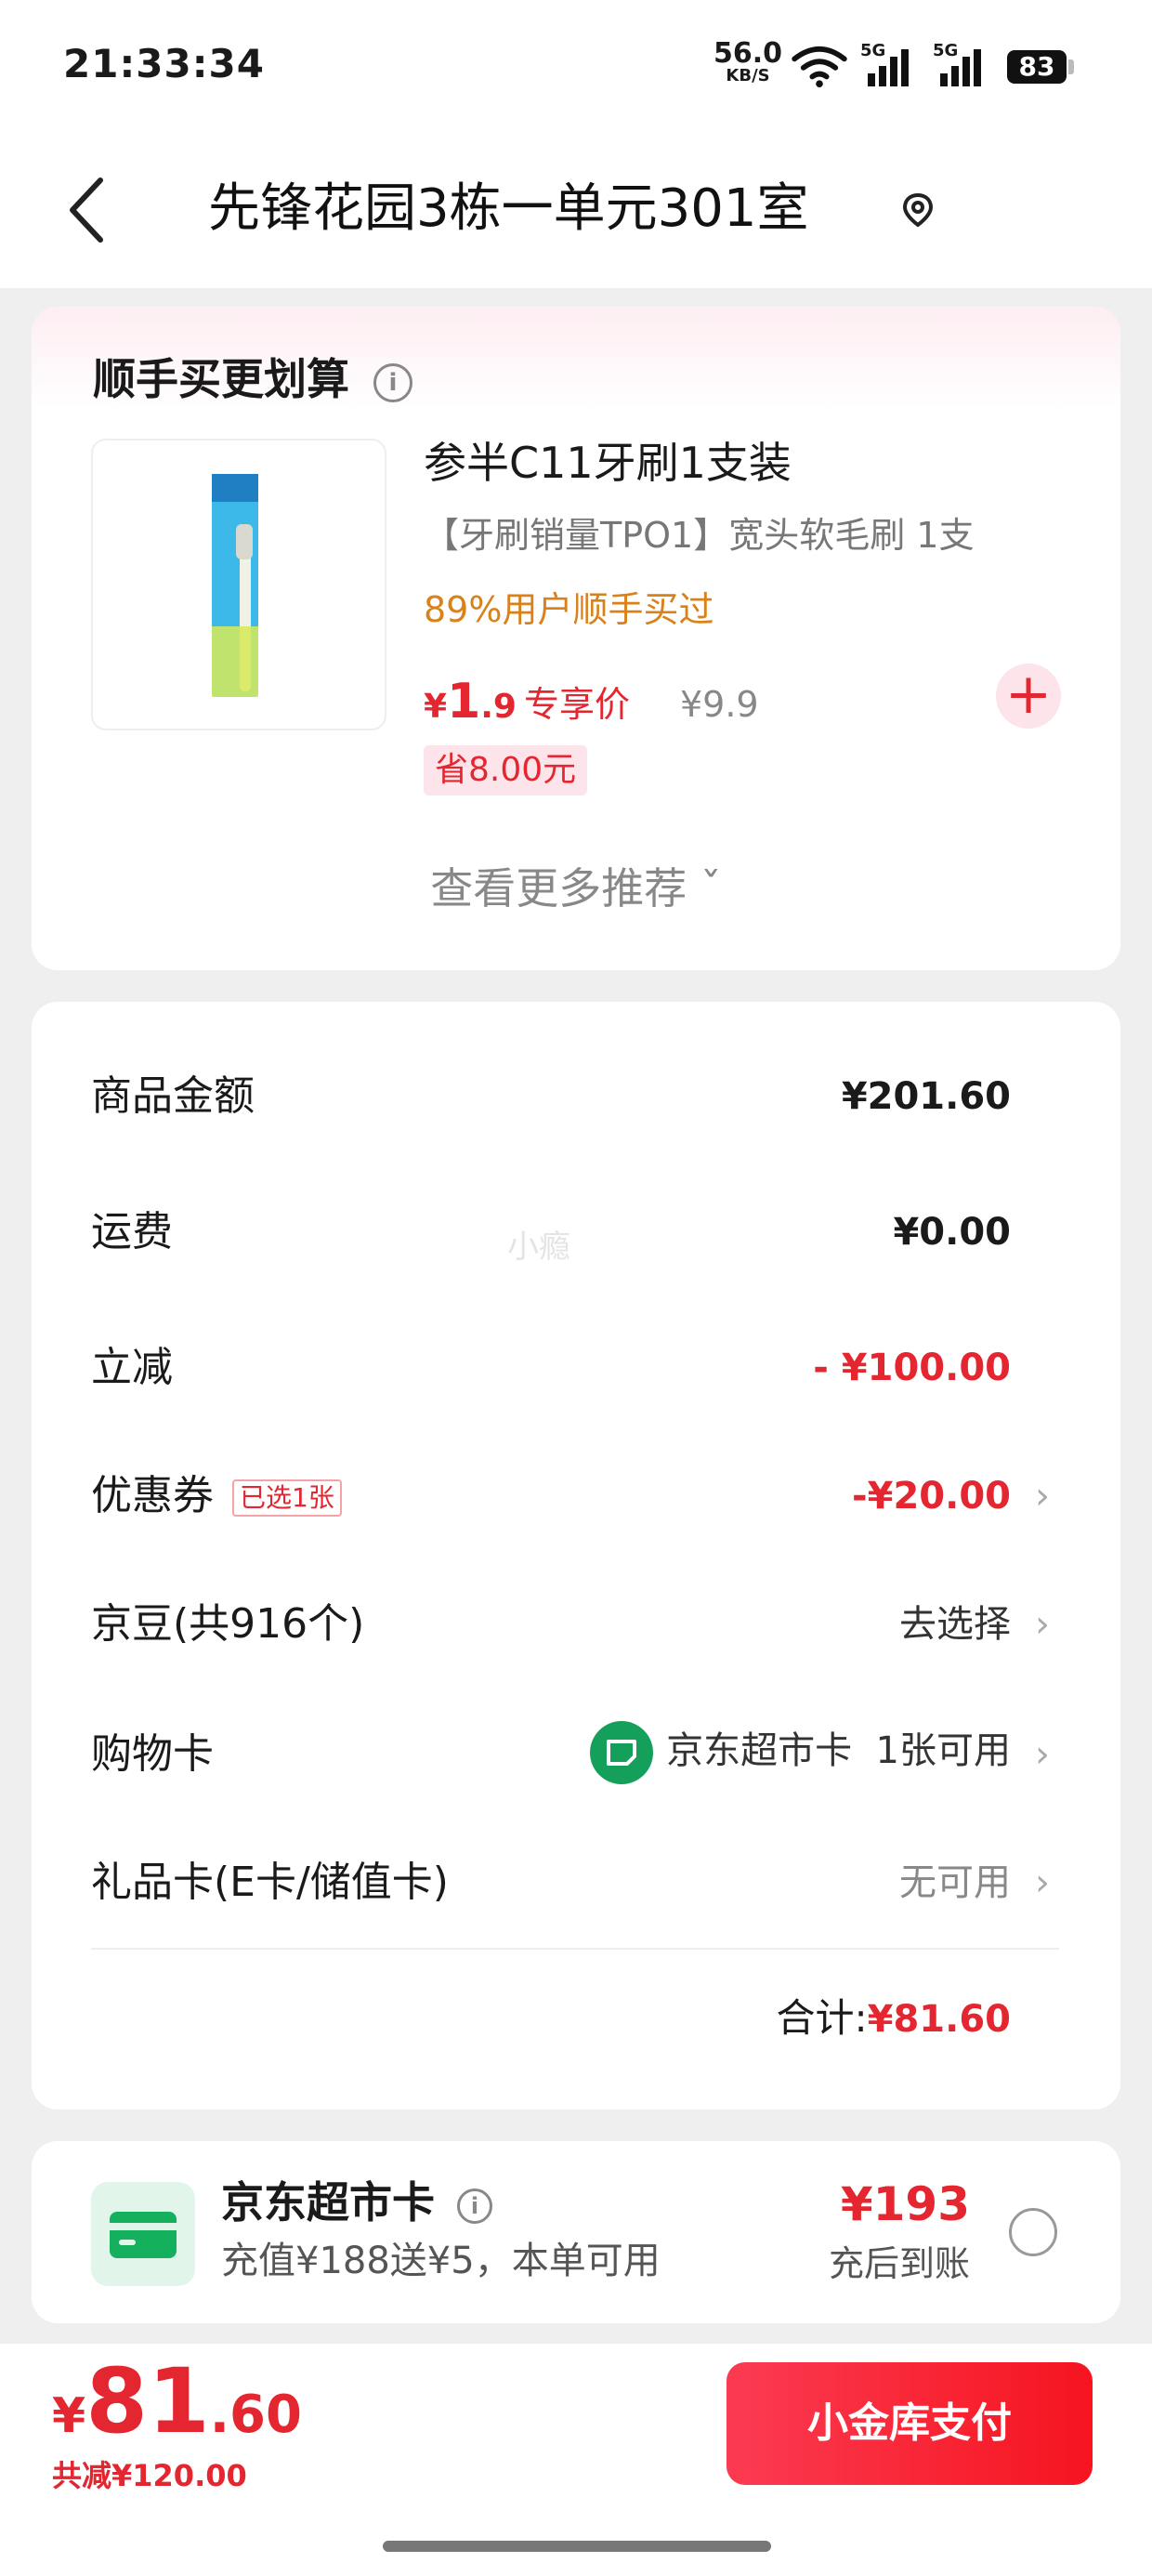 Image resolution: width=1152 pixels, height=2576 pixels. What do you see at coordinates (917, 210) in the screenshot?
I see `location-pin-icon` at bounding box center [917, 210].